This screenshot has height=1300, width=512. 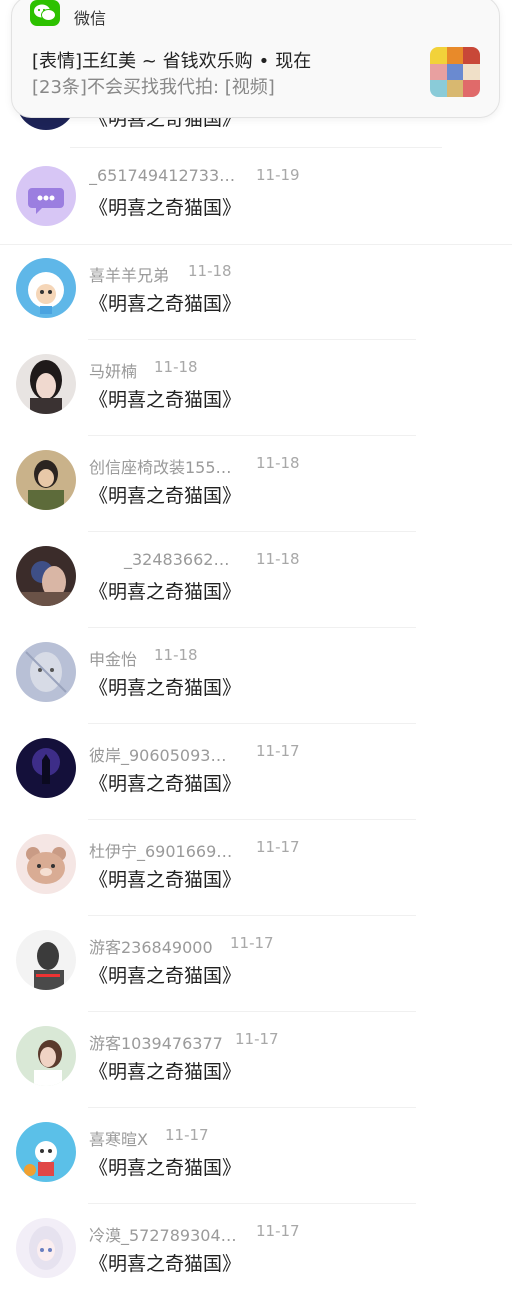 What do you see at coordinates (256, 196) in the screenshot?
I see `conversation-row: _651749412733… 11-19 《明喜之奇猫国》` at bounding box center [256, 196].